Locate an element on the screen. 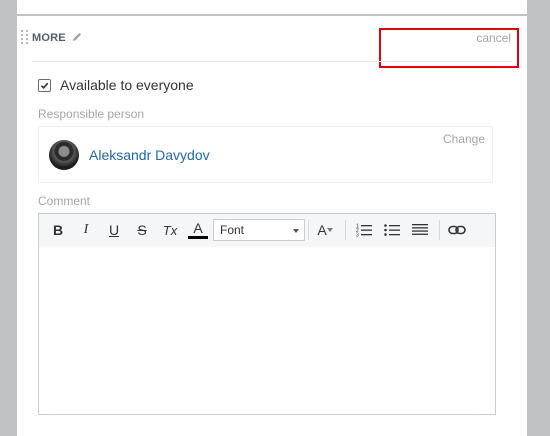  editor-toolbar: B I U S Tx A Font A 1 2 3 is located at coordinates (267, 230).